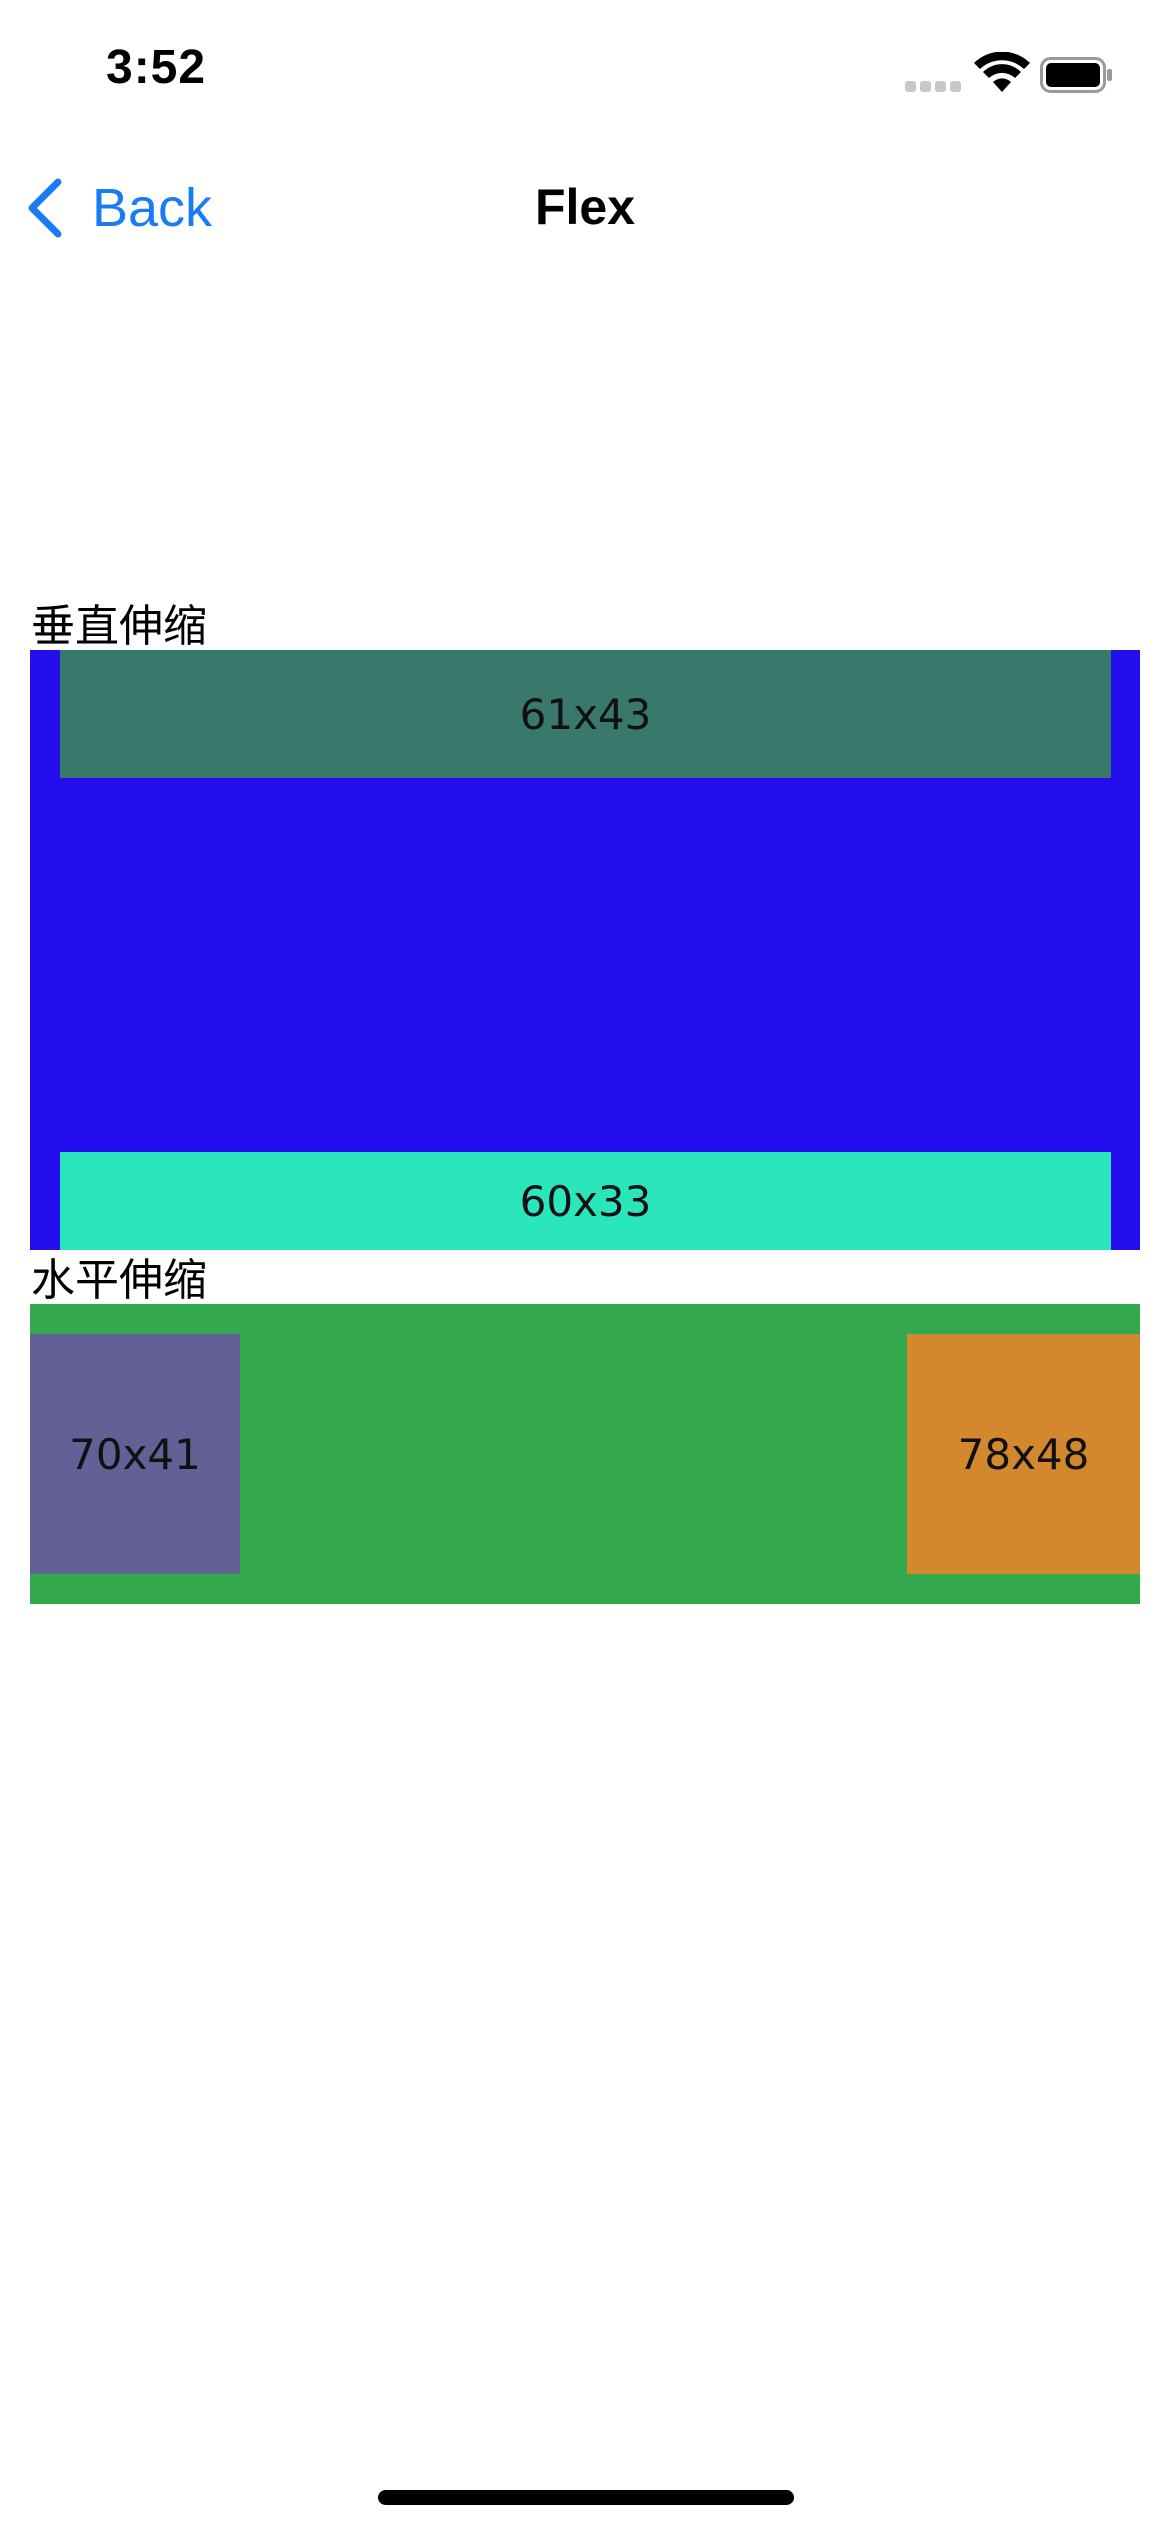  What do you see at coordinates (585, 714) in the screenshot?
I see `vertical-flex-item-top: 61x43` at bounding box center [585, 714].